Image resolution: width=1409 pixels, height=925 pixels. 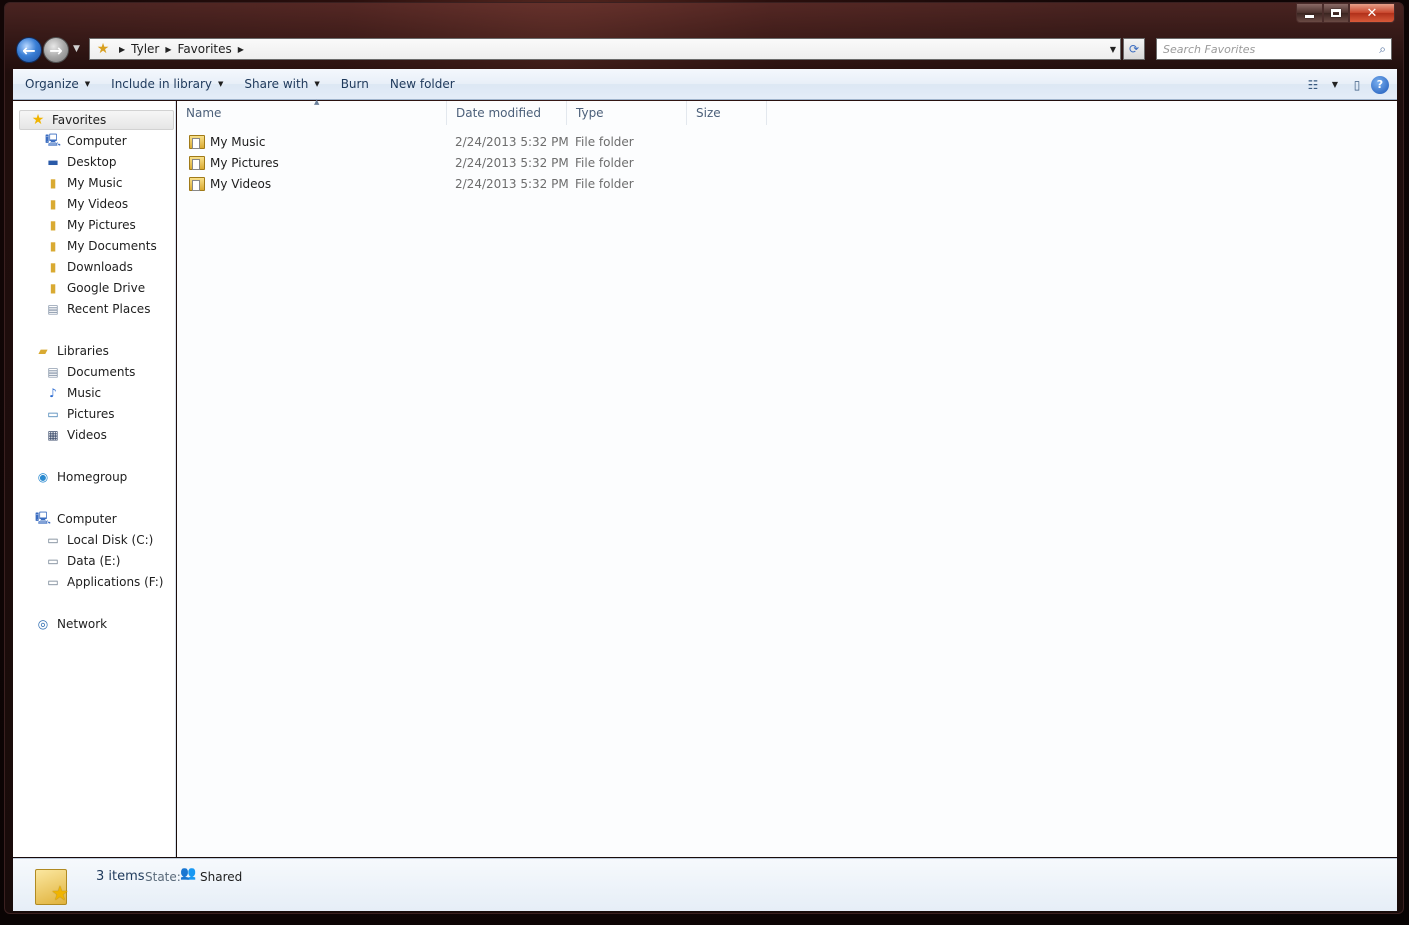 I want to click on preview-pane-icon: ▯, so click(x=1357, y=84).